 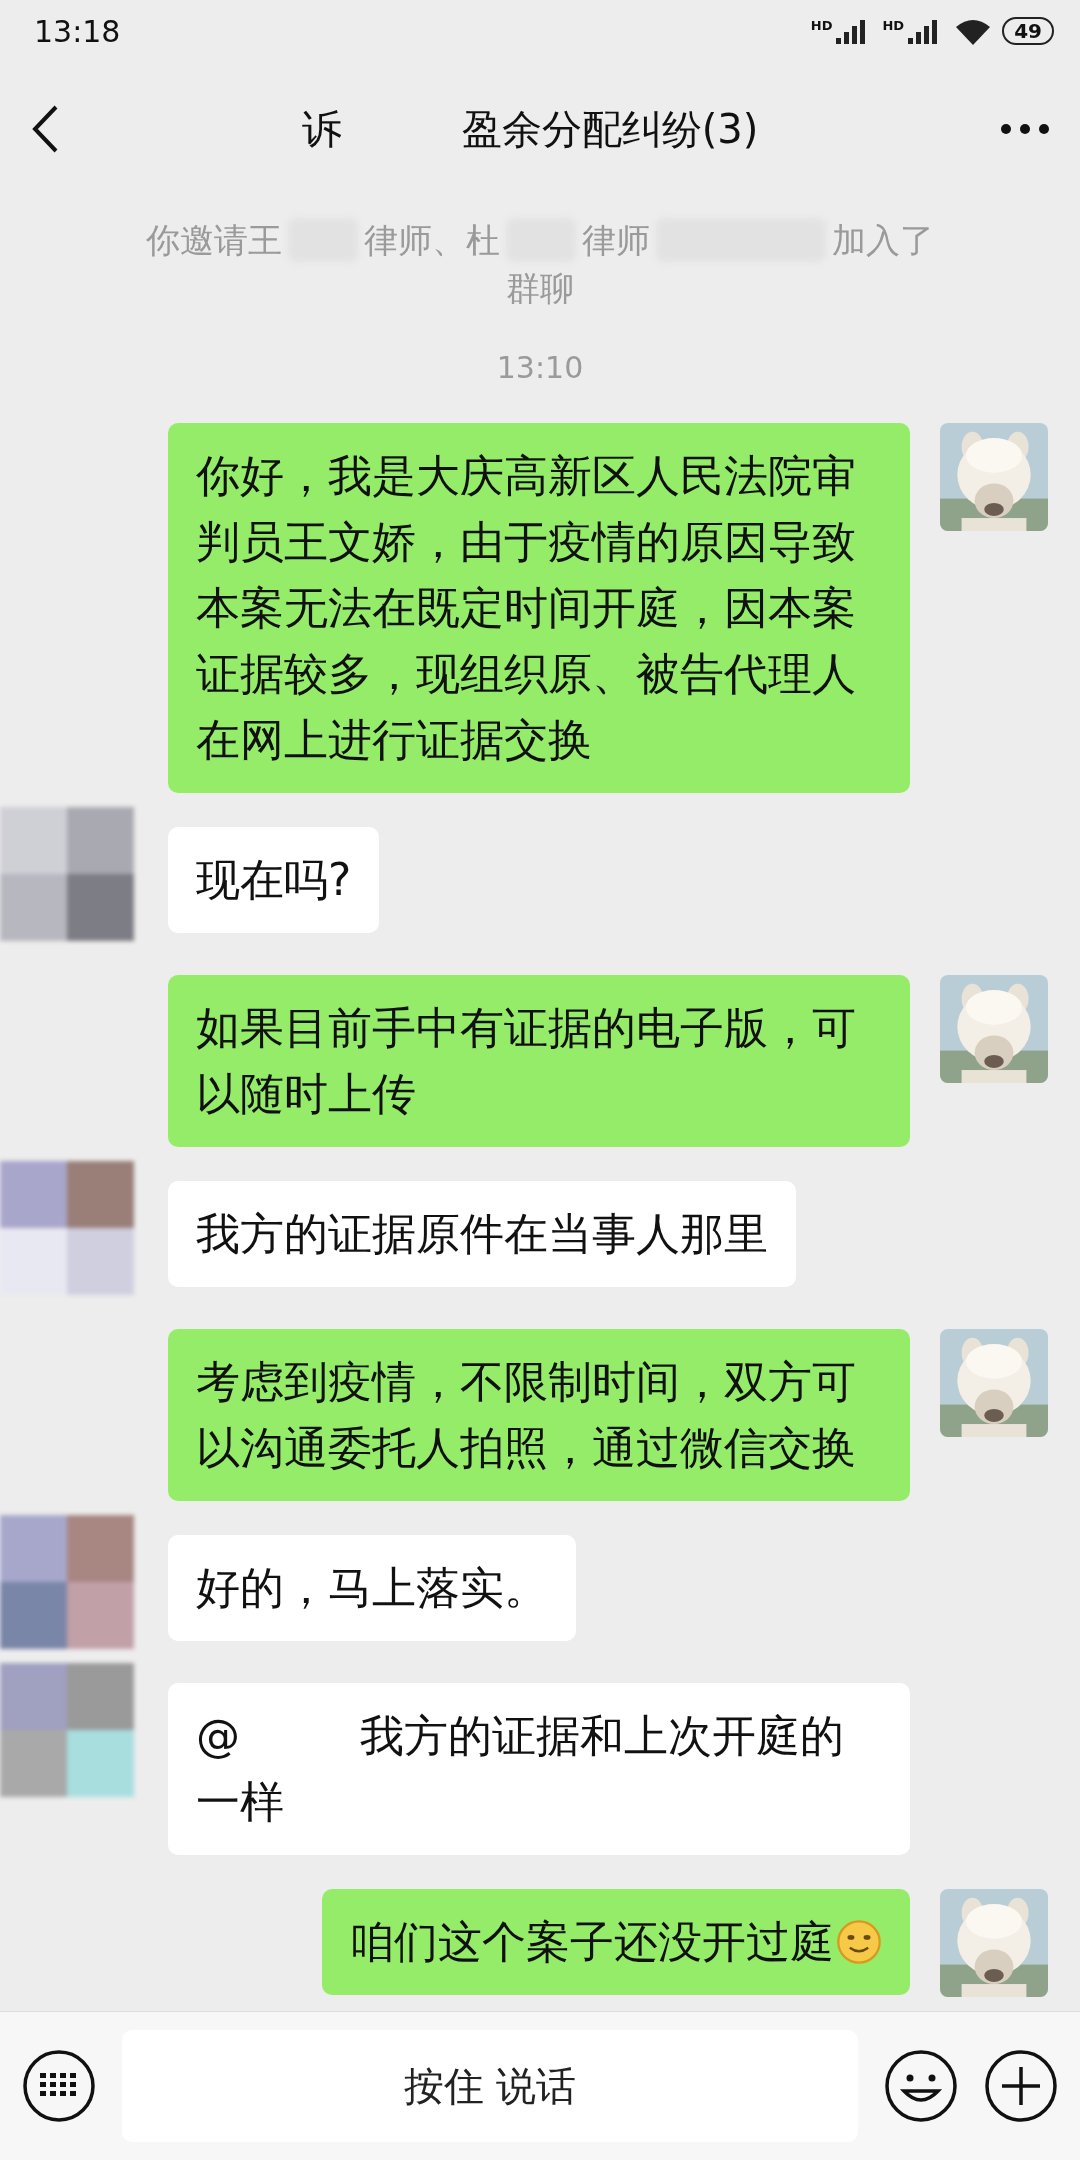 What do you see at coordinates (610, 129) in the screenshot?
I see `chat-title: 盈余分配纠纷(3)` at bounding box center [610, 129].